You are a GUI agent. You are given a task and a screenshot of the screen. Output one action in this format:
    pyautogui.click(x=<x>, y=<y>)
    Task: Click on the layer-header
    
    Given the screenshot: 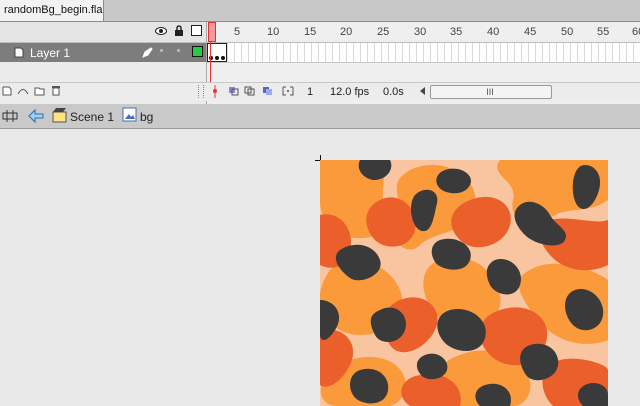 What is the action you would take?
    pyautogui.click(x=103, y=32)
    